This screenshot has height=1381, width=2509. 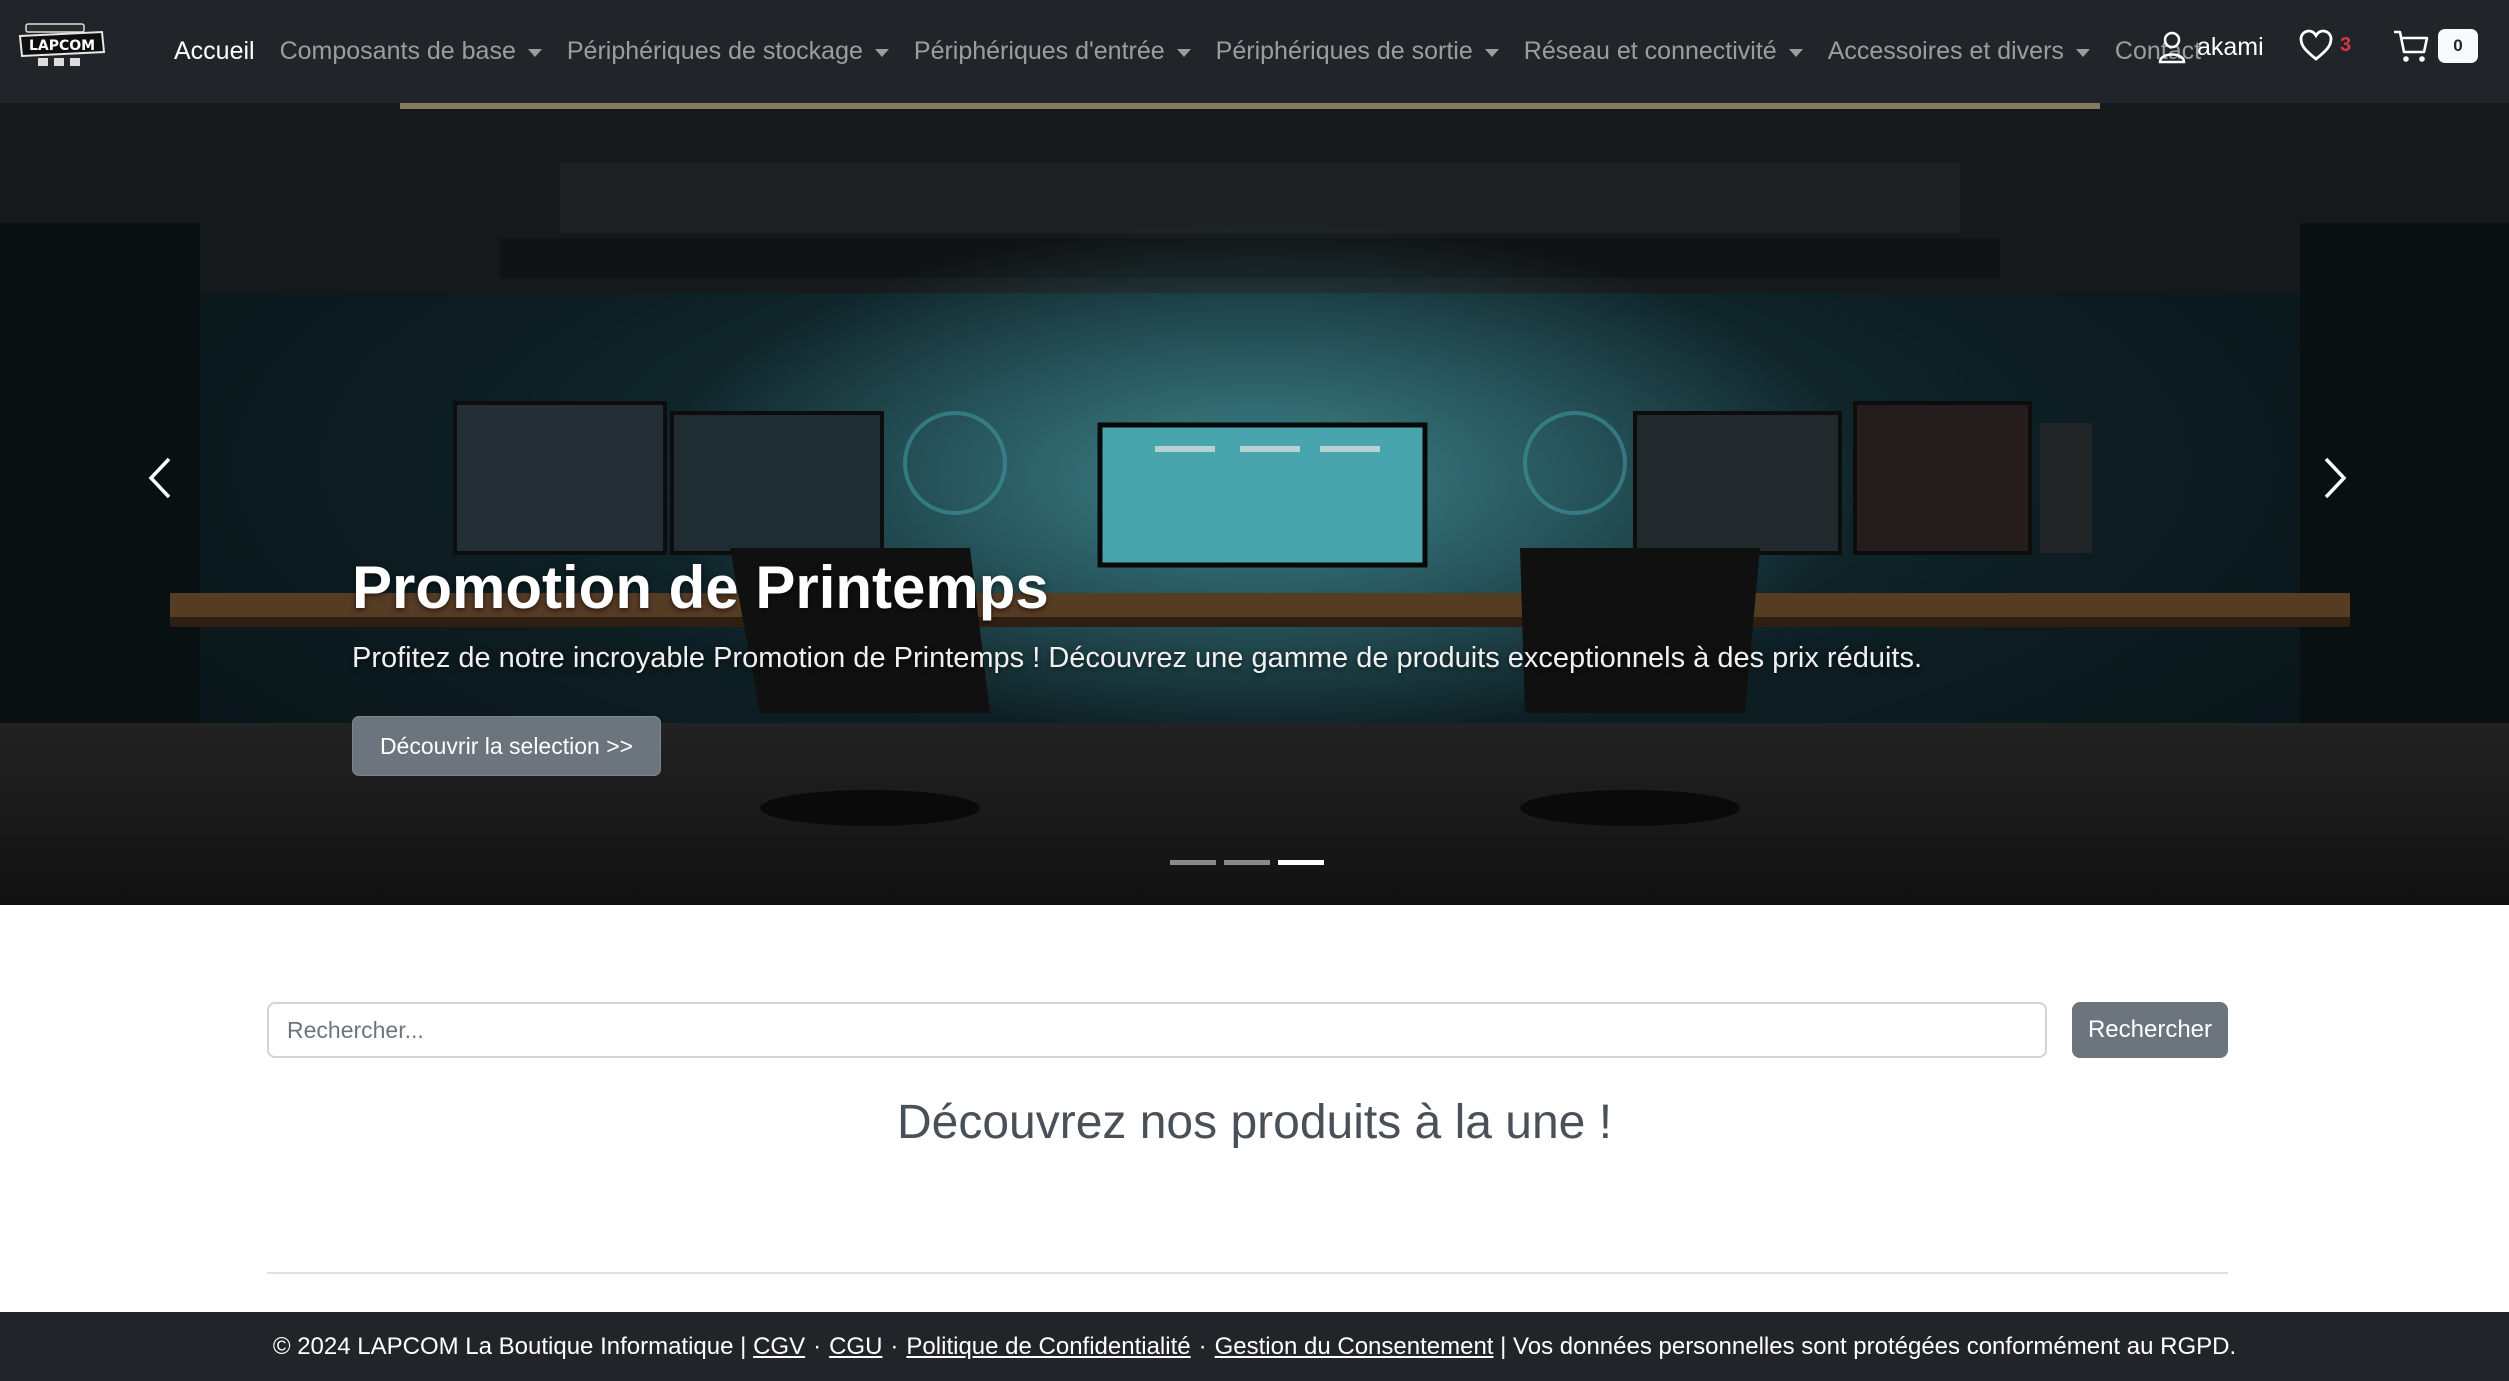 I want to click on footer-link-cgu: CGU, so click(x=855, y=1347).